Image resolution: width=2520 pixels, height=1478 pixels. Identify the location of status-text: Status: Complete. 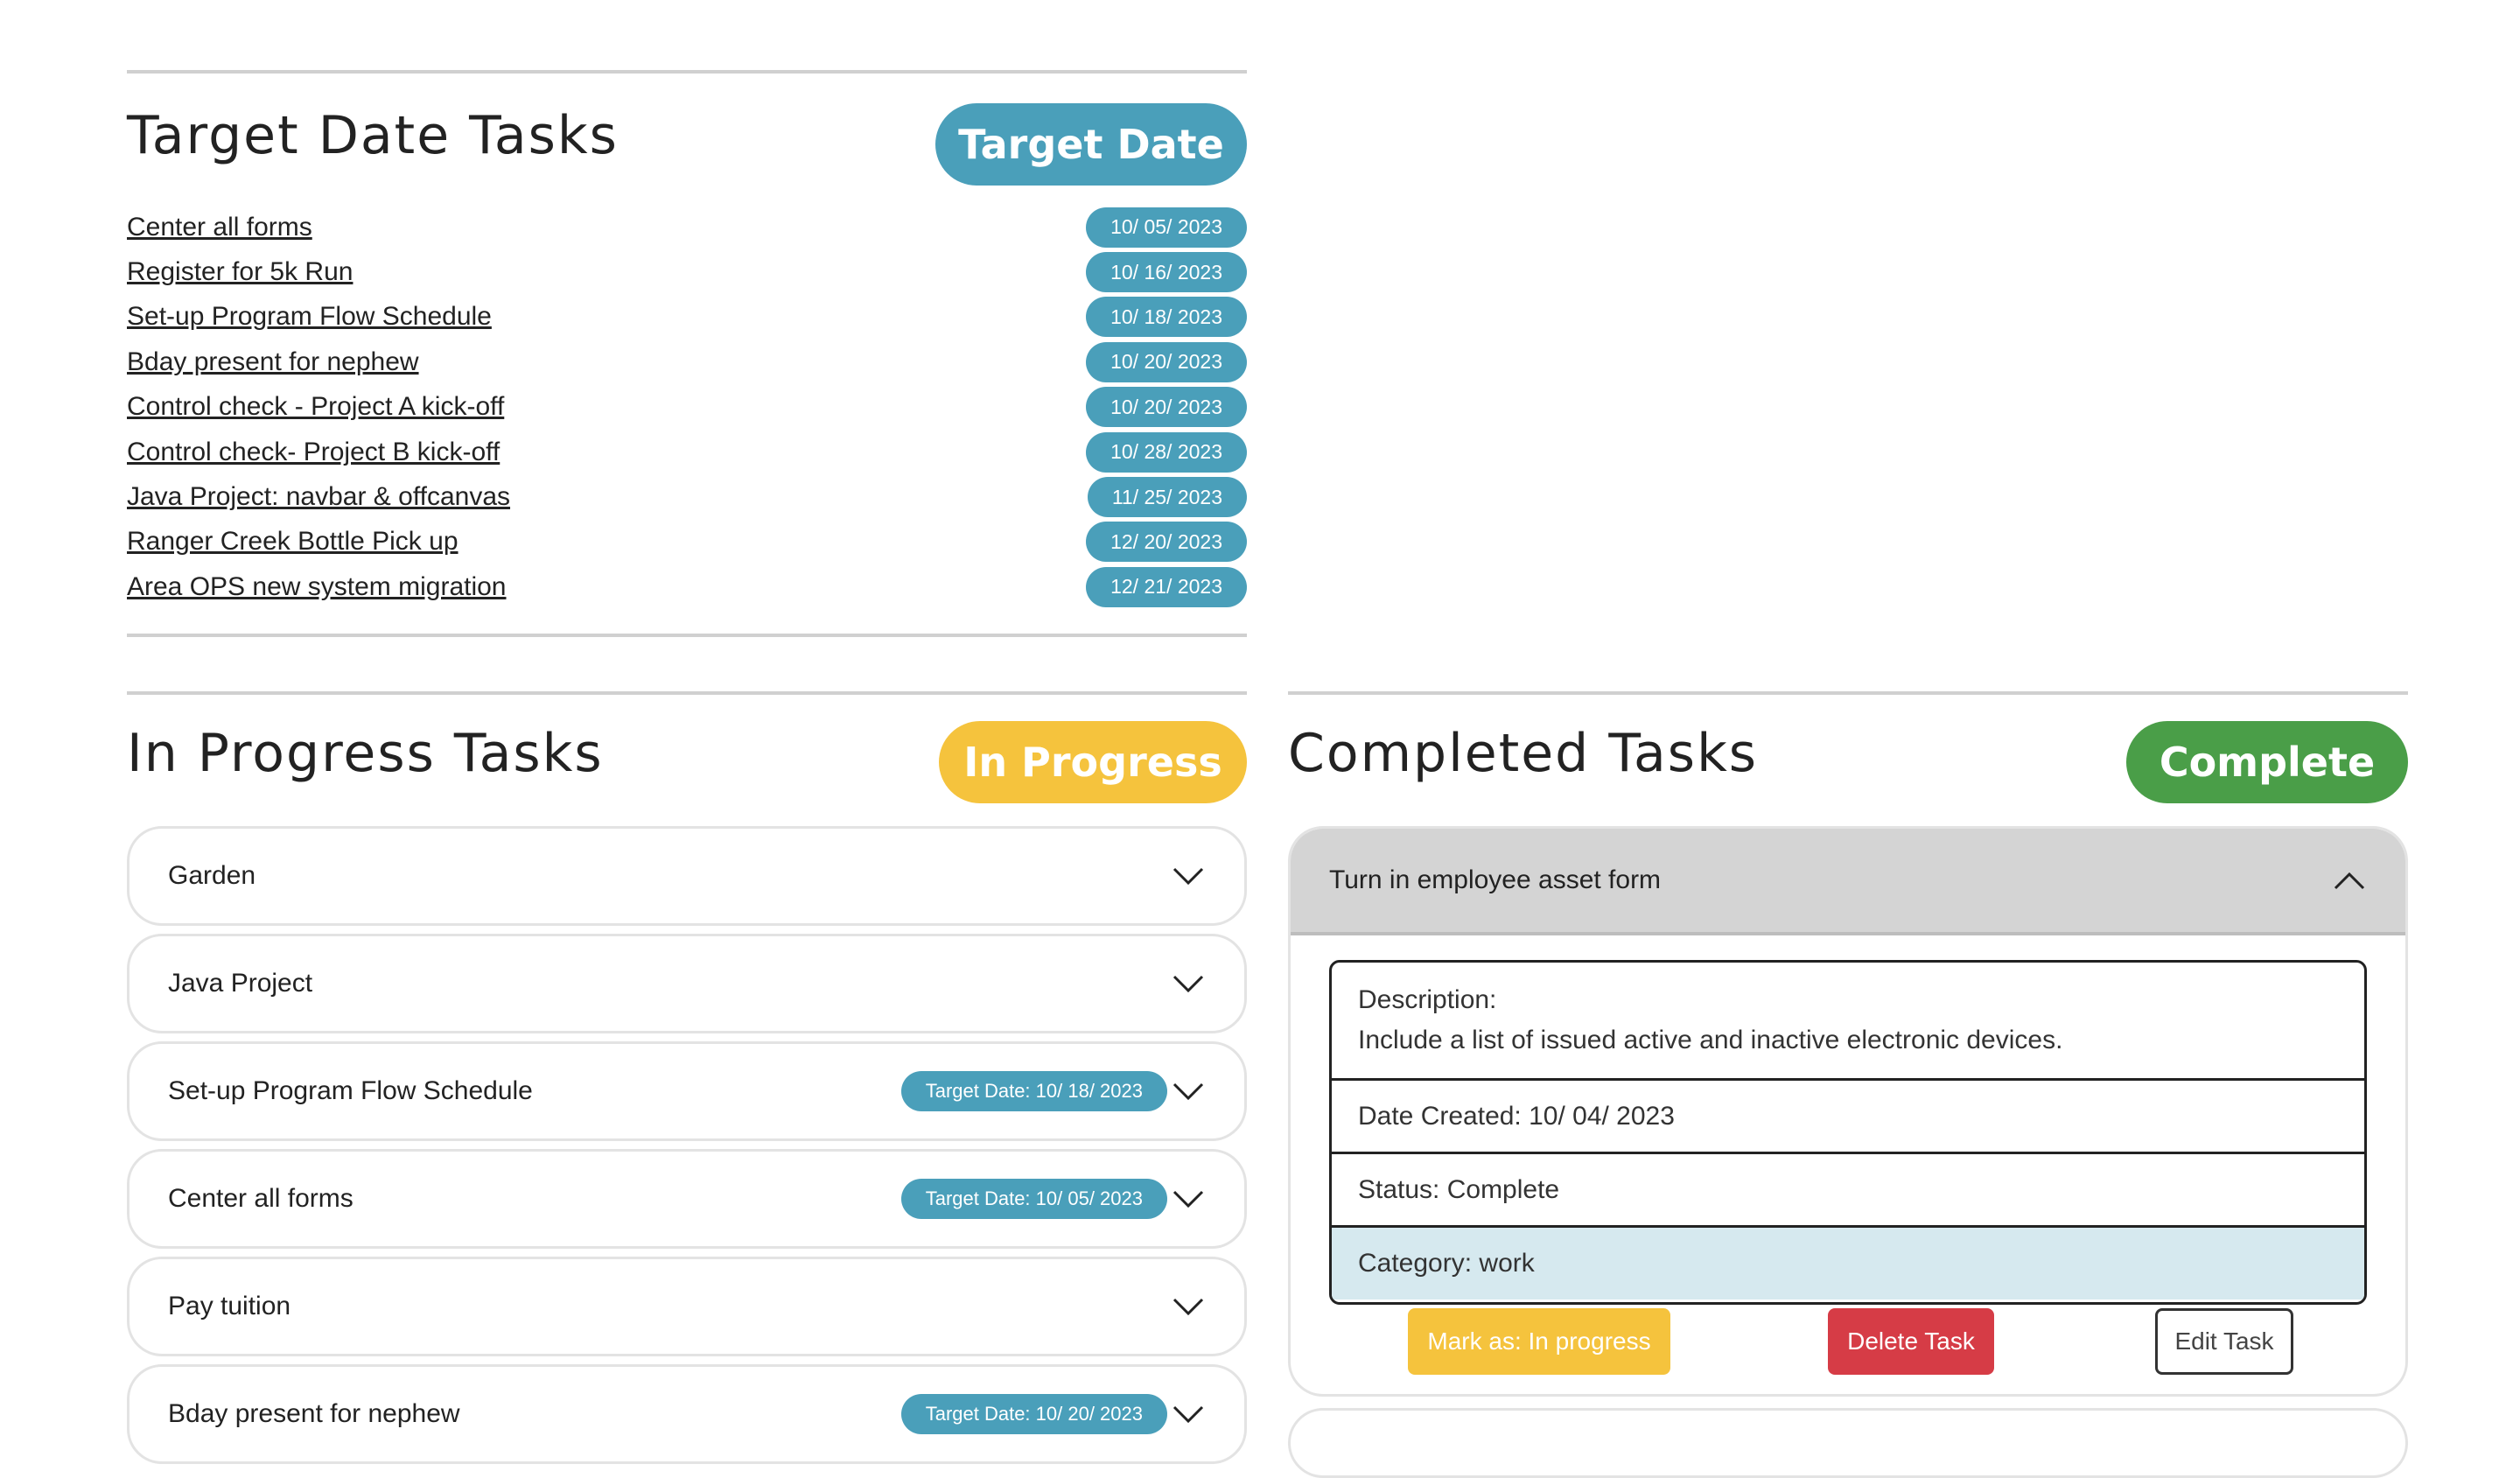
(1459, 1189).